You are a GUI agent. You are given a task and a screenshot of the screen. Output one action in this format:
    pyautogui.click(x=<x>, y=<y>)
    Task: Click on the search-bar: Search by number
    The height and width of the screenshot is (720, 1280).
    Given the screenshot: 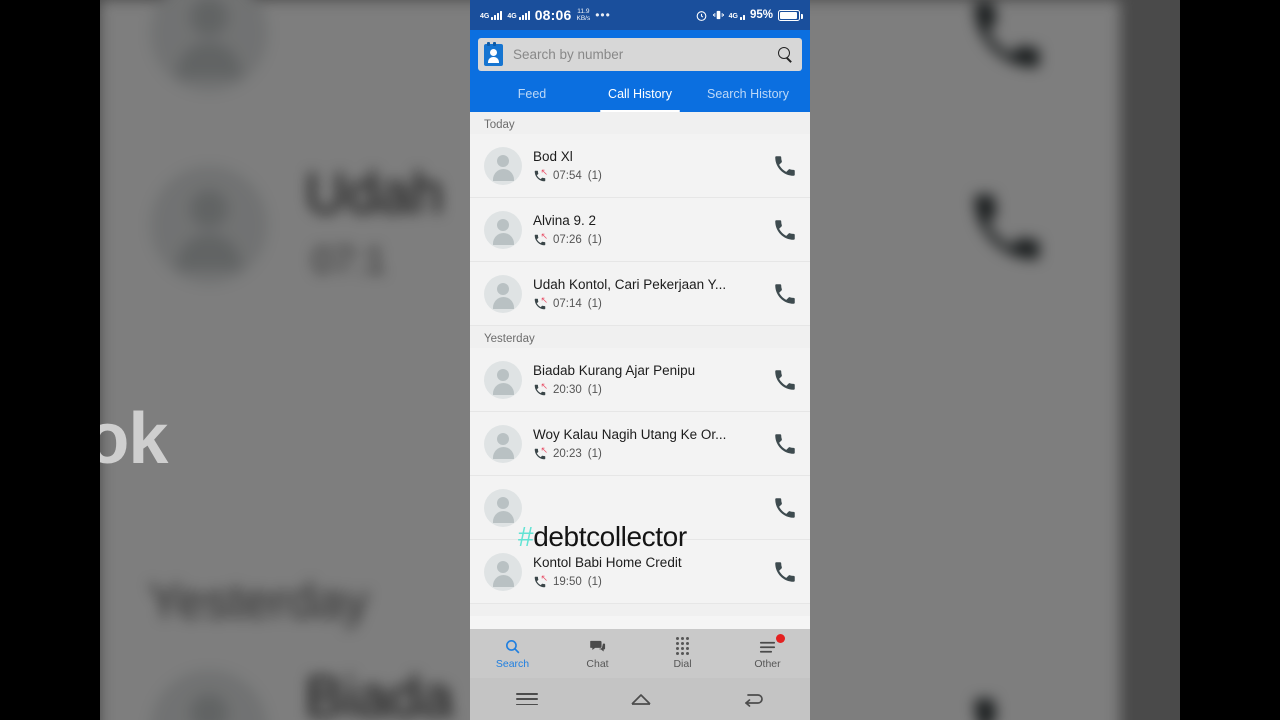 What is the action you would take?
    pyautogui.click(x=640, y=54)
    